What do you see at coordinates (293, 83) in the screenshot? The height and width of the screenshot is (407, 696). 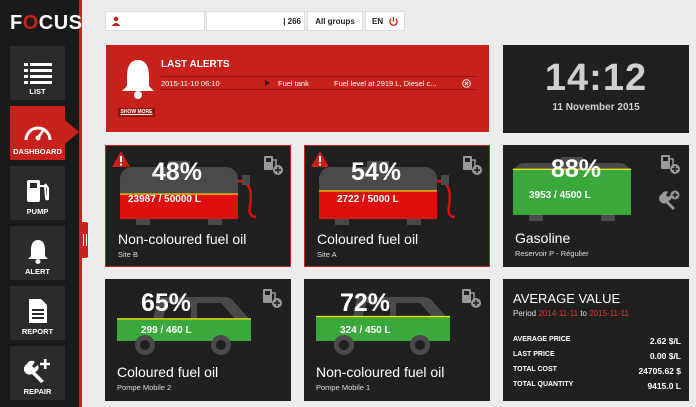 I see `alert-source: Fuel tank` at bounding box center [293, 83].